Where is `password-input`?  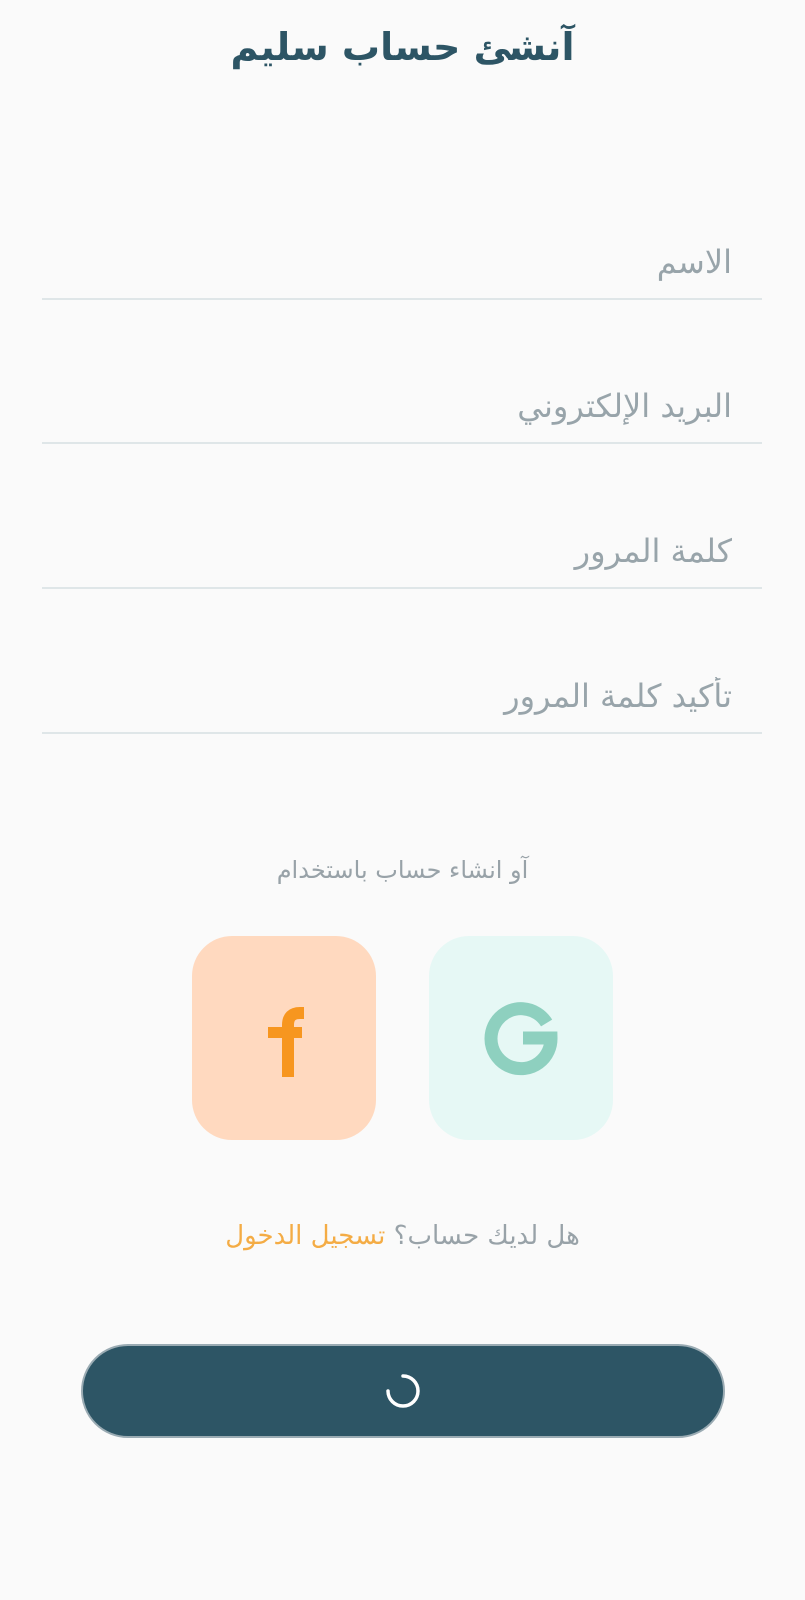 password-input is located at coordinates (402, 551).